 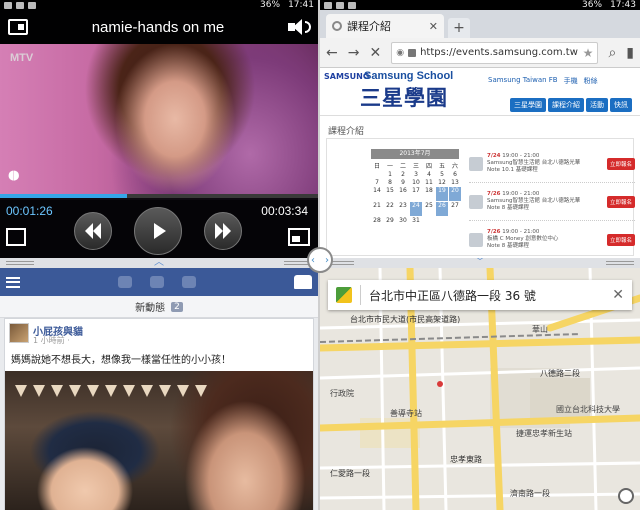 What do you see at coordinates (544, 433) in the screenshot?
I see `map-label: 捷運忠孝新生站` at bounding box center [544, 433].